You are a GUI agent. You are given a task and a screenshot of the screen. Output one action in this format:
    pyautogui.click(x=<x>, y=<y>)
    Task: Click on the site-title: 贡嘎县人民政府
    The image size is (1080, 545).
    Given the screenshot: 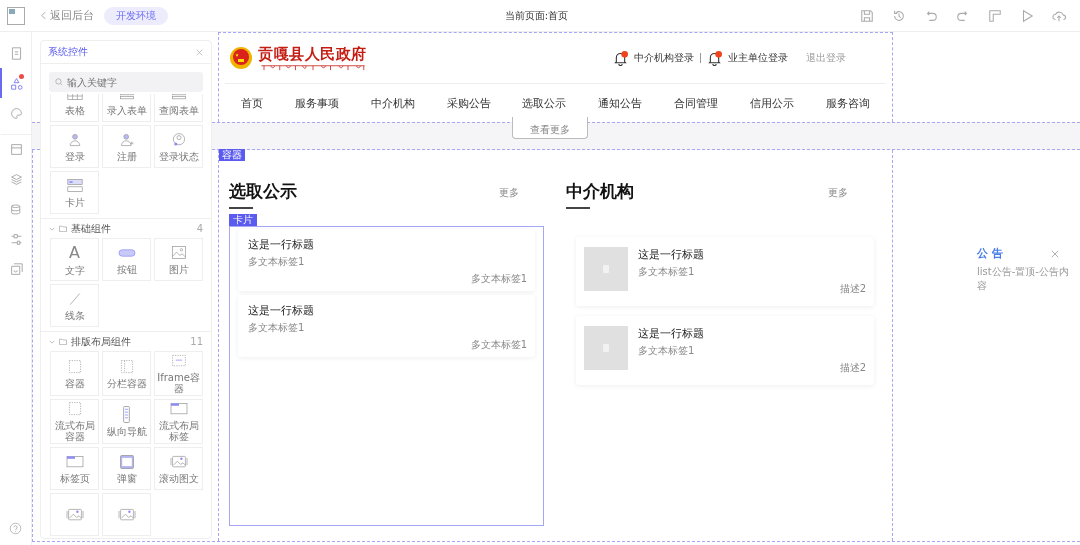 What is the action you would take?
    pyautogui.click(x=313, y=54)
    